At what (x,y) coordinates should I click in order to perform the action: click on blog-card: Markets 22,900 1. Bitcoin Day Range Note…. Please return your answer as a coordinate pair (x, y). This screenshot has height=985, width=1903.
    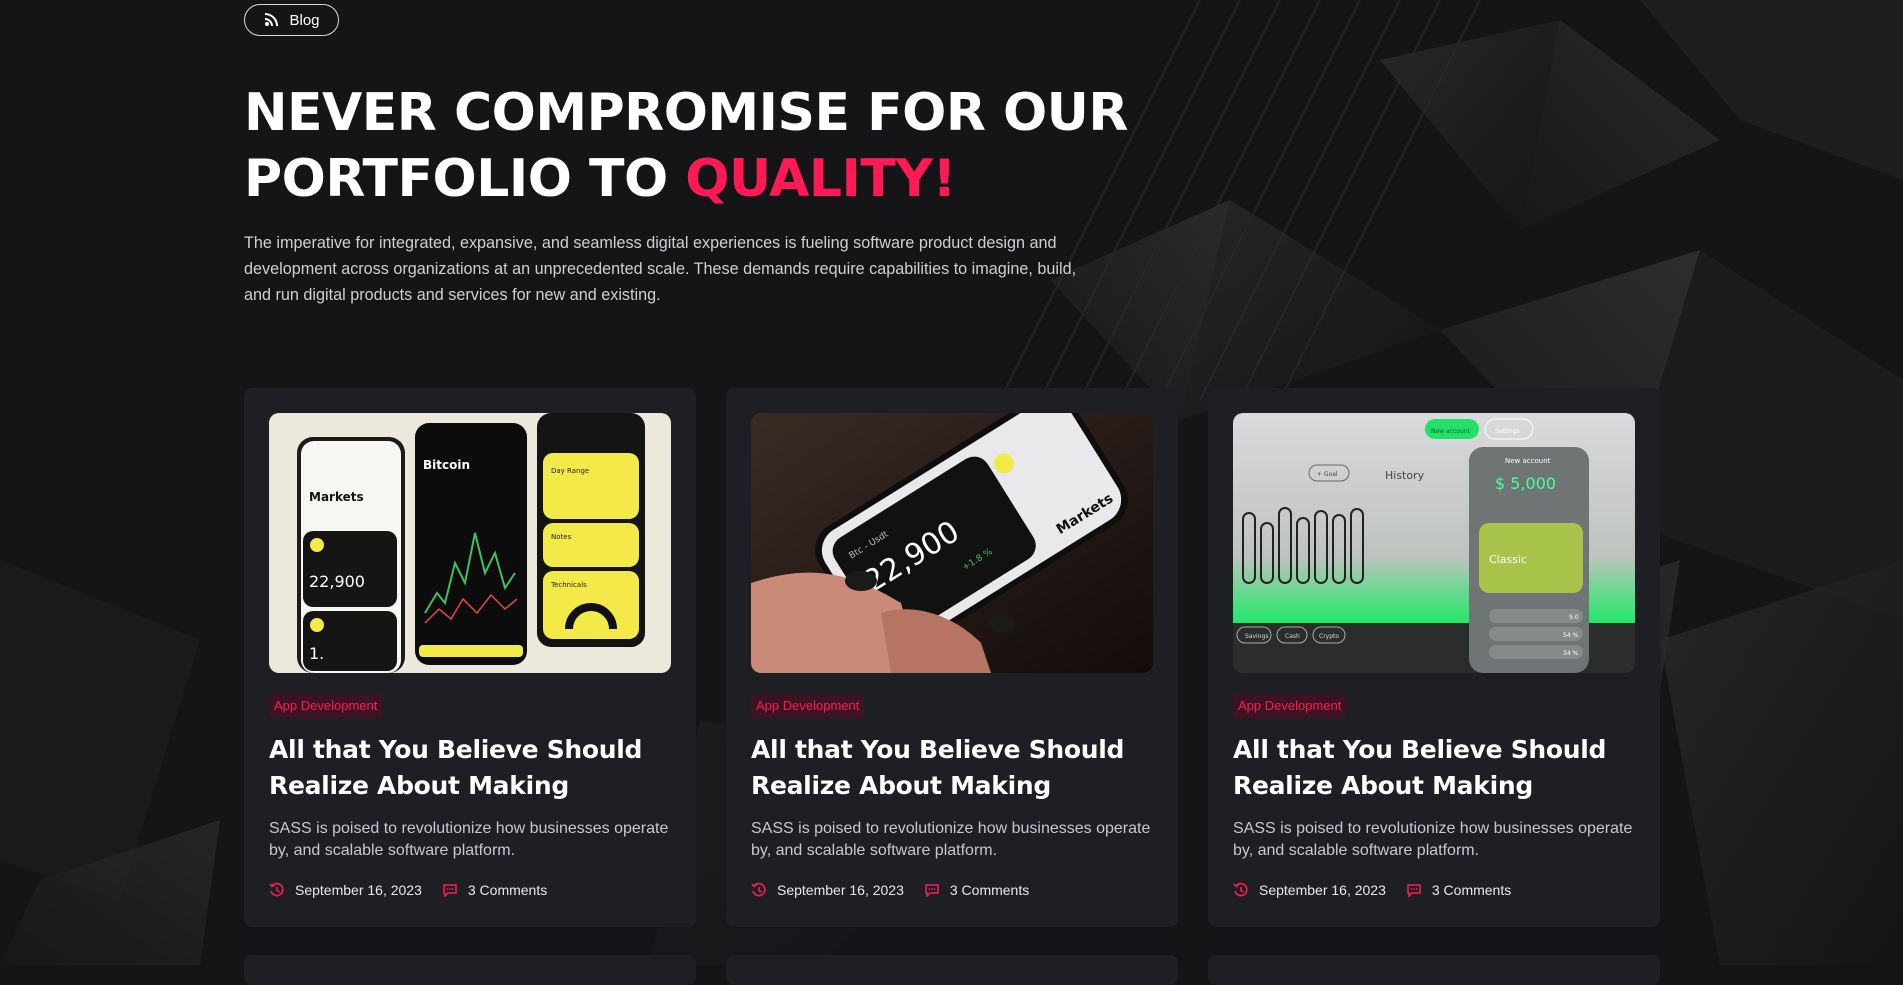
    Looking at the image, I should click on (470, 657).